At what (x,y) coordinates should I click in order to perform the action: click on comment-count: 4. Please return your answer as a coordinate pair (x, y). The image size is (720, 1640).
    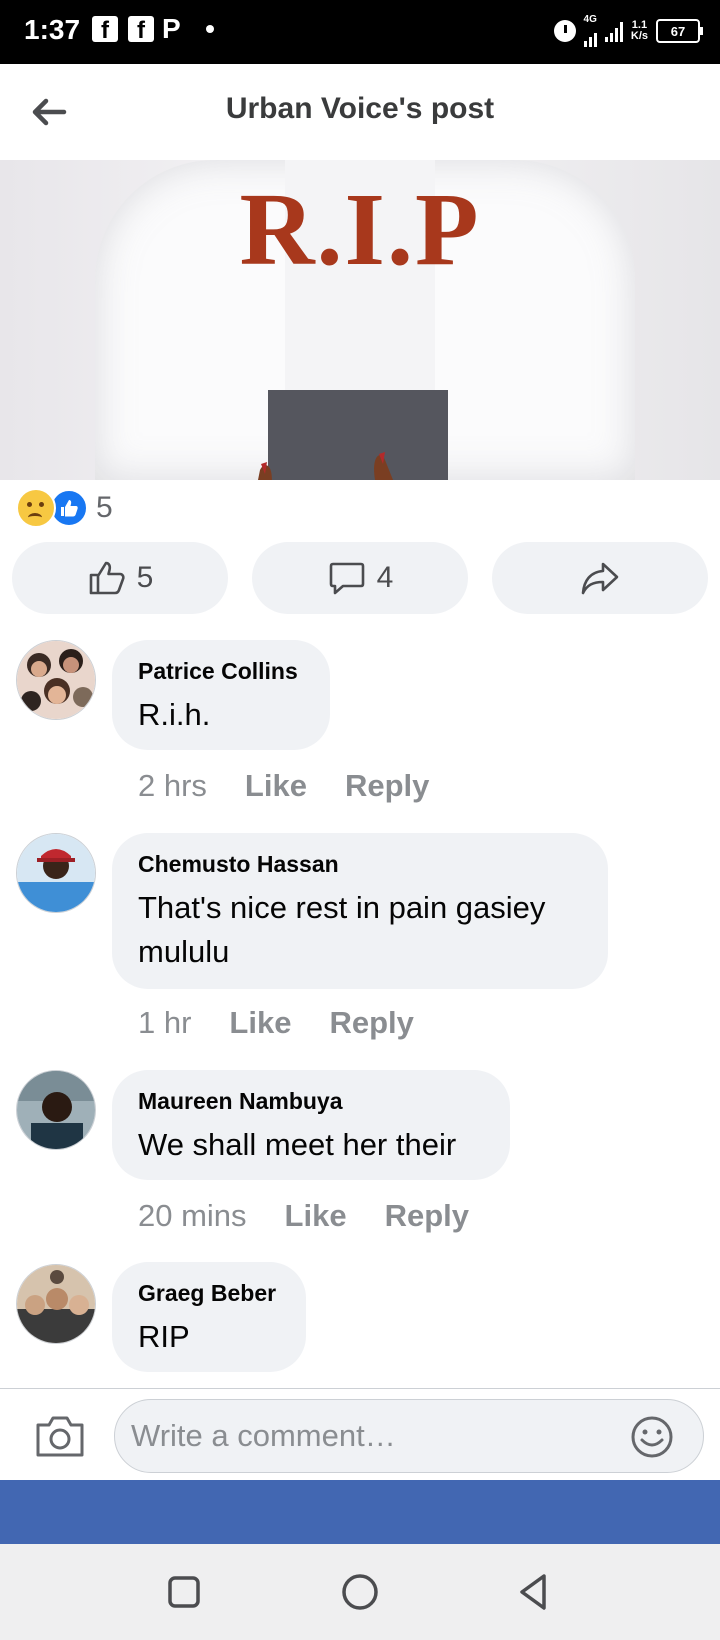
    Looking at the image, I should click on (385, 577).